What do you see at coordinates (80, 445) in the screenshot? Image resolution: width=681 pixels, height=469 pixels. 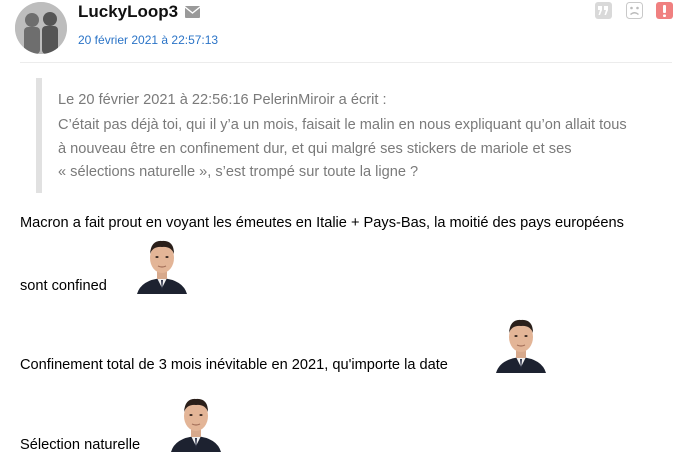 I see `message-line: Sélection naturelle` at bounding box center [80, 445].